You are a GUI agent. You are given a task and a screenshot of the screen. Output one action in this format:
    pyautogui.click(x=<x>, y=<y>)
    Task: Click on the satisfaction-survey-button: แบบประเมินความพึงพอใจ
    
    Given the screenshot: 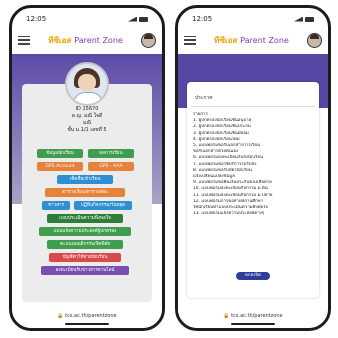 What is the action you would take?
    pyautogui.click(x=85, y=218)
    